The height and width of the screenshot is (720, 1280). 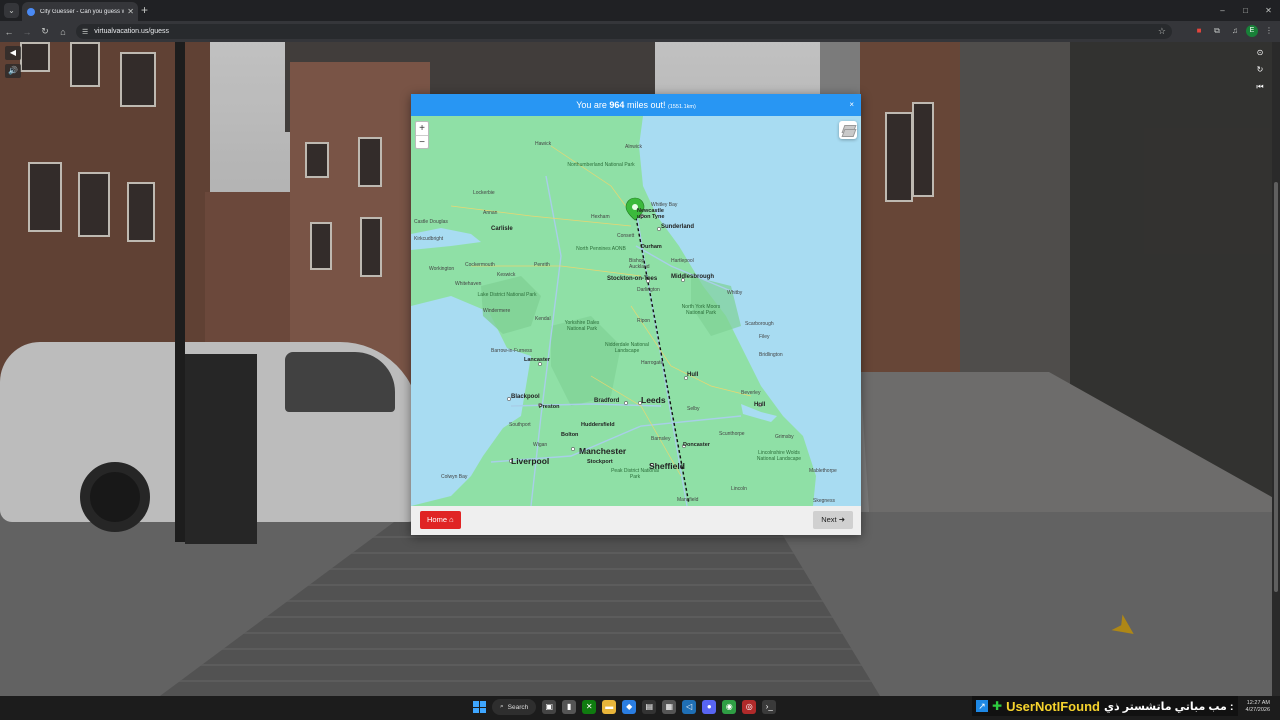 I want to click on map-label-hartlepool: Hartlepool, so click(x=682, y=261).